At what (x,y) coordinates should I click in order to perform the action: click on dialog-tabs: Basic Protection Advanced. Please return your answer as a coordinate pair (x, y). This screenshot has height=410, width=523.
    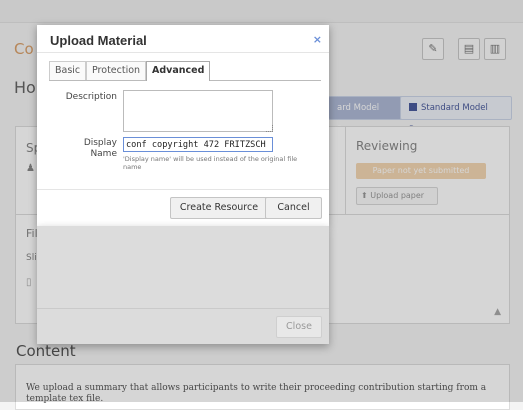
    Looking at the image, I should click on (185, 71).